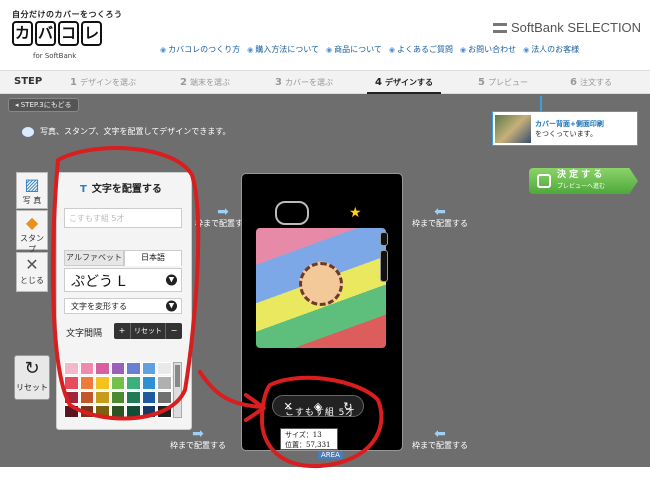 The image size is (650, 480). I want to click on toolbar-circle, so click(321, 422).